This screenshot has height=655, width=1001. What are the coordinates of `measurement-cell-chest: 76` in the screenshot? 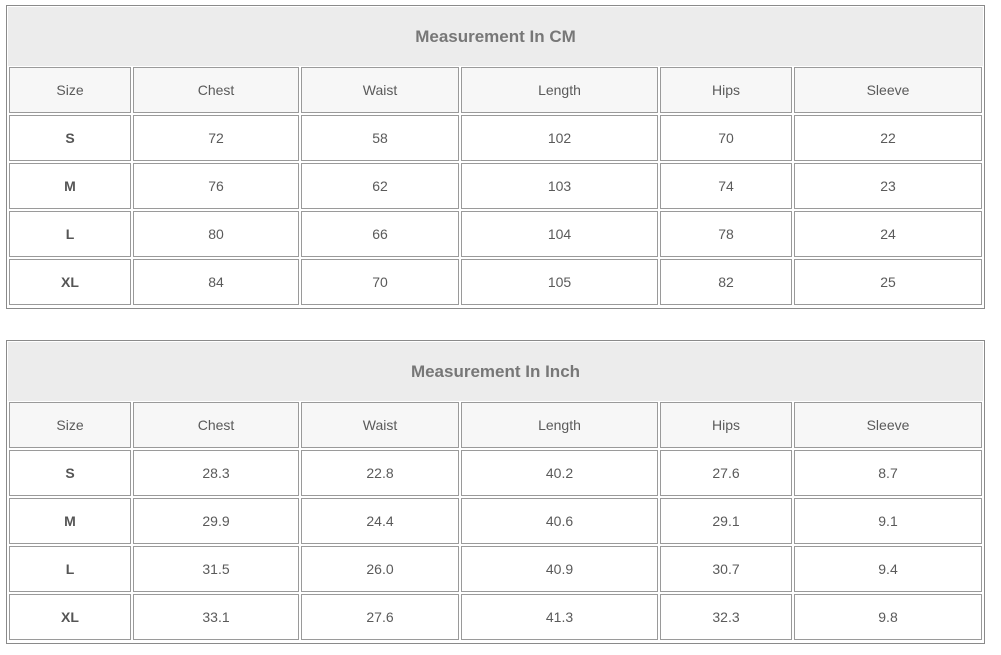 It's located at (216, 186).